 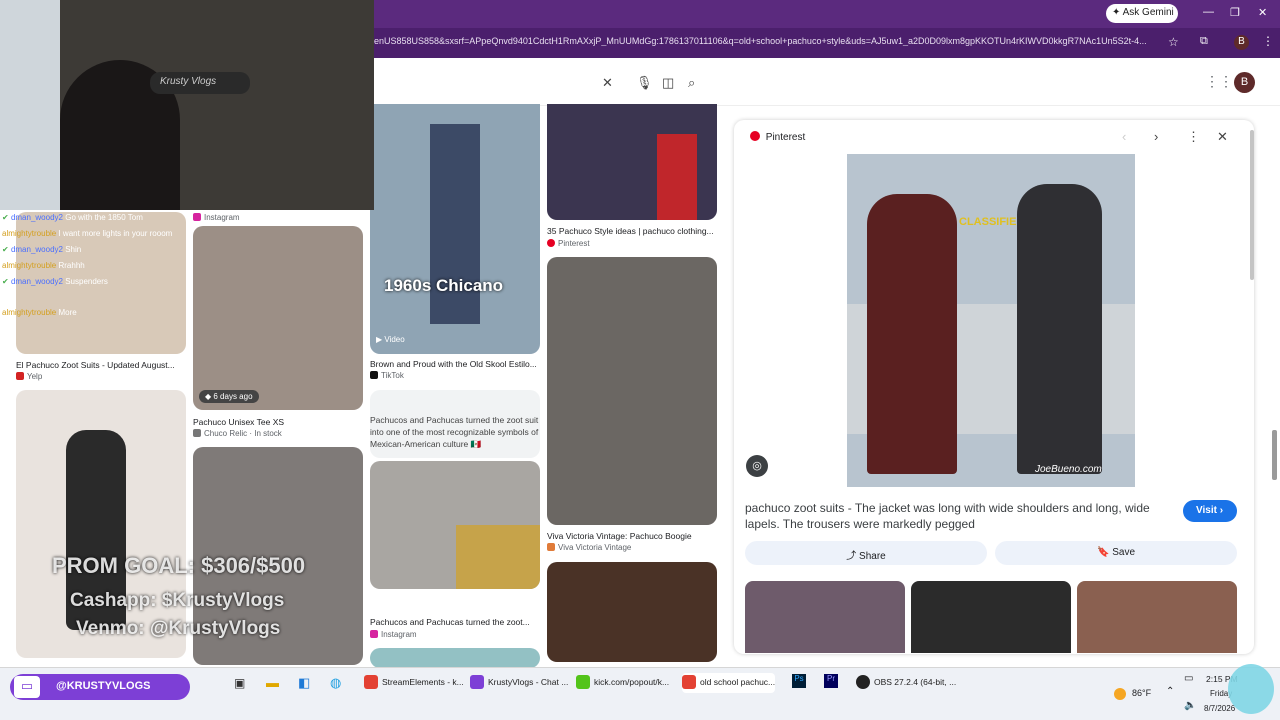 I want to click on mascot-logo, so click(x=1251, y=689).